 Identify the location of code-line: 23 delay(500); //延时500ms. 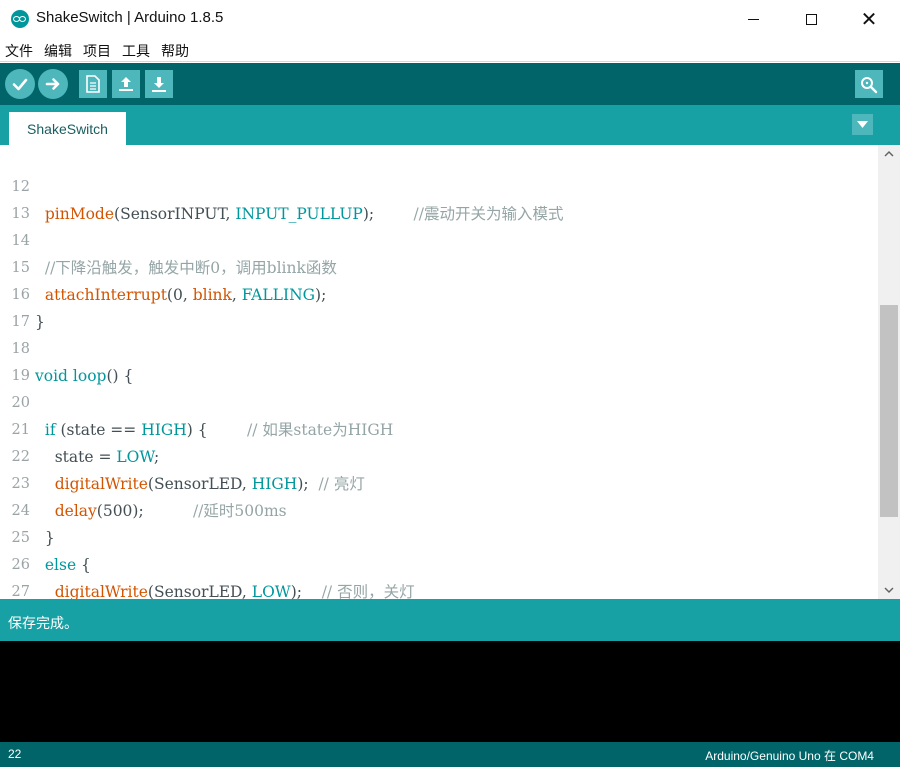
(439, 482).